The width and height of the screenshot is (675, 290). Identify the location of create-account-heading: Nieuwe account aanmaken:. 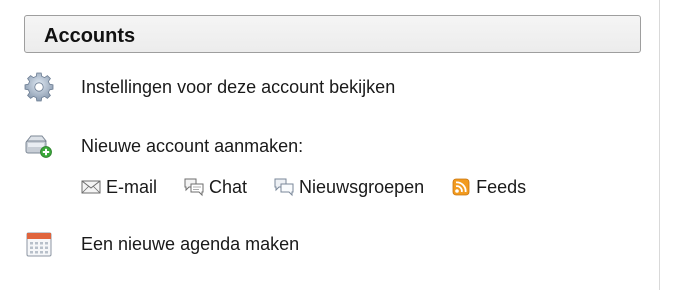
(164, 146).